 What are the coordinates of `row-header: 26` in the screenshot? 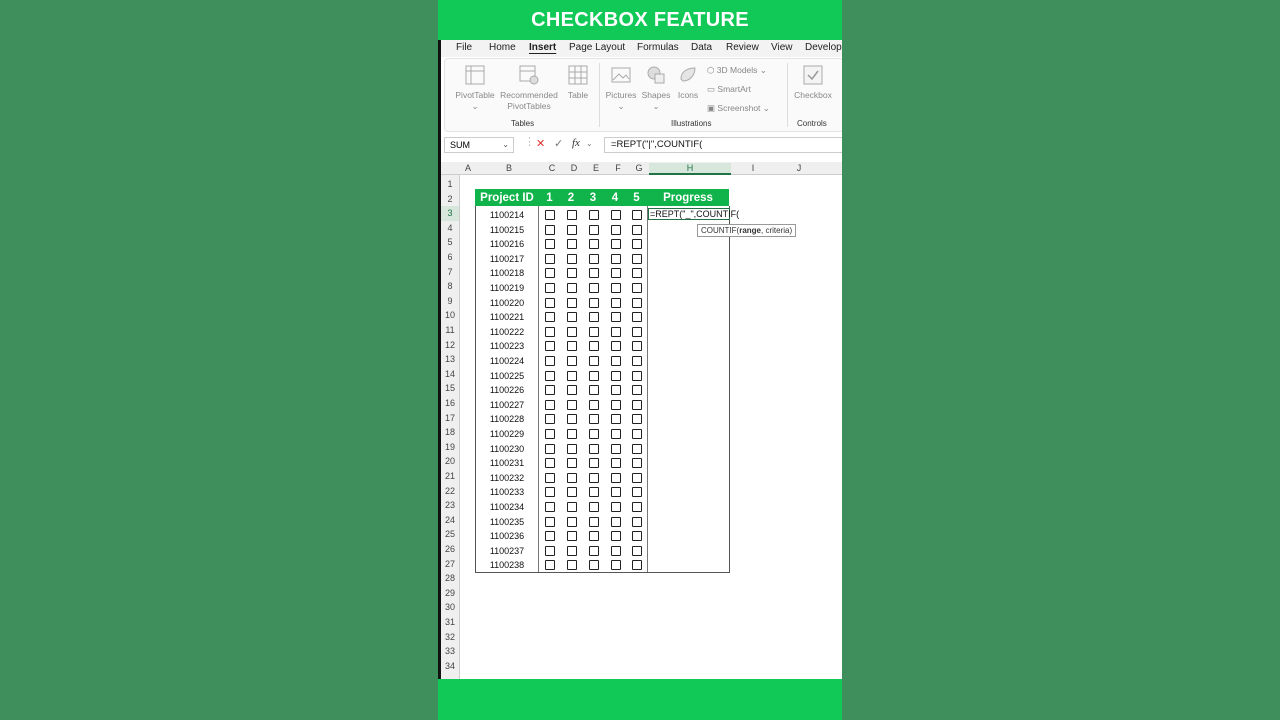 It's located at (450, 549).